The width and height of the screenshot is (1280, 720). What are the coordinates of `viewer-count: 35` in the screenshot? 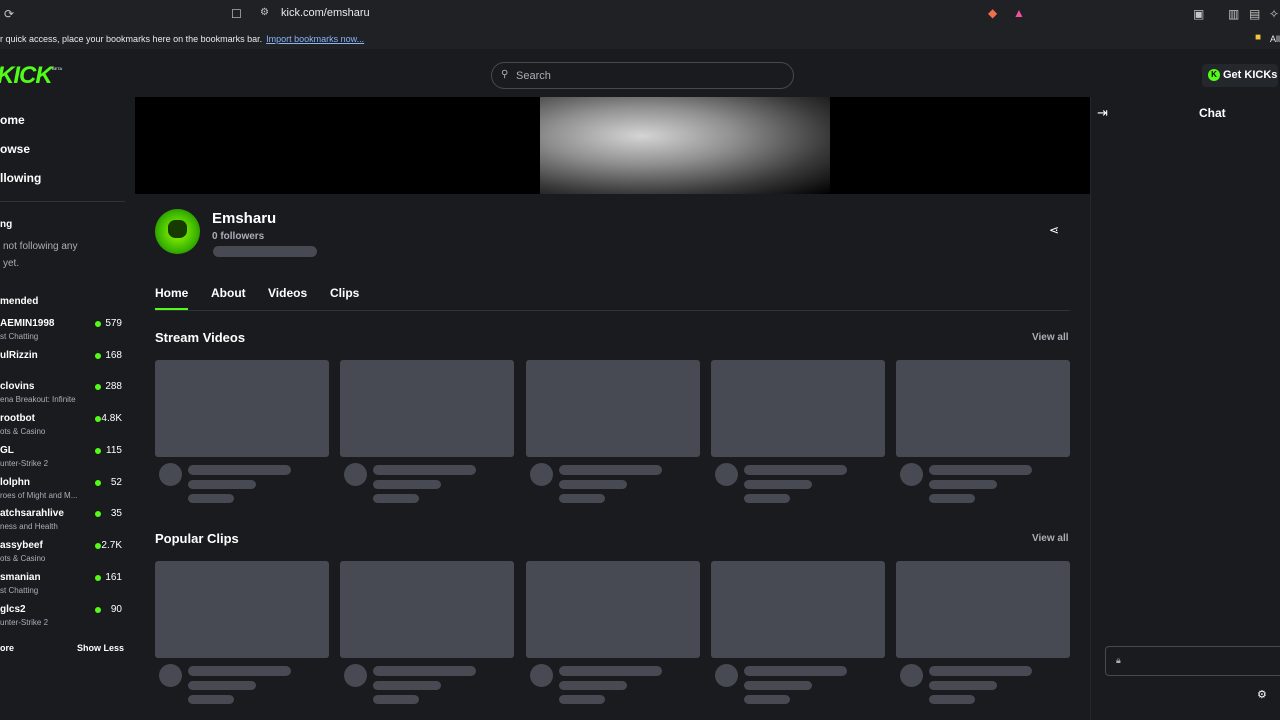 It's located at (116, 513).